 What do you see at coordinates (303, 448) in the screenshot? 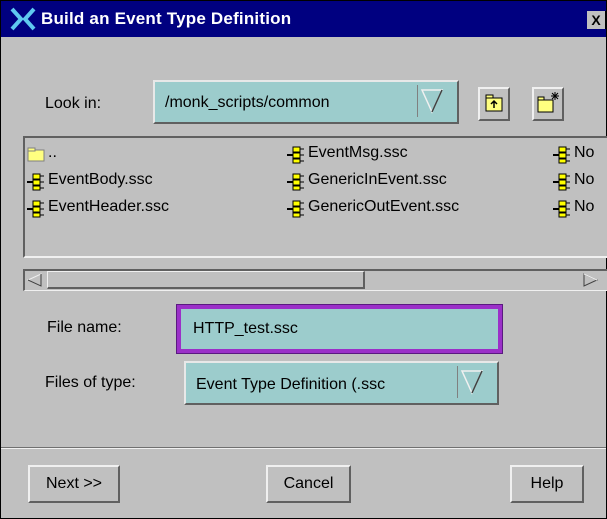
I see `separator` at bounding box center [303, 448].